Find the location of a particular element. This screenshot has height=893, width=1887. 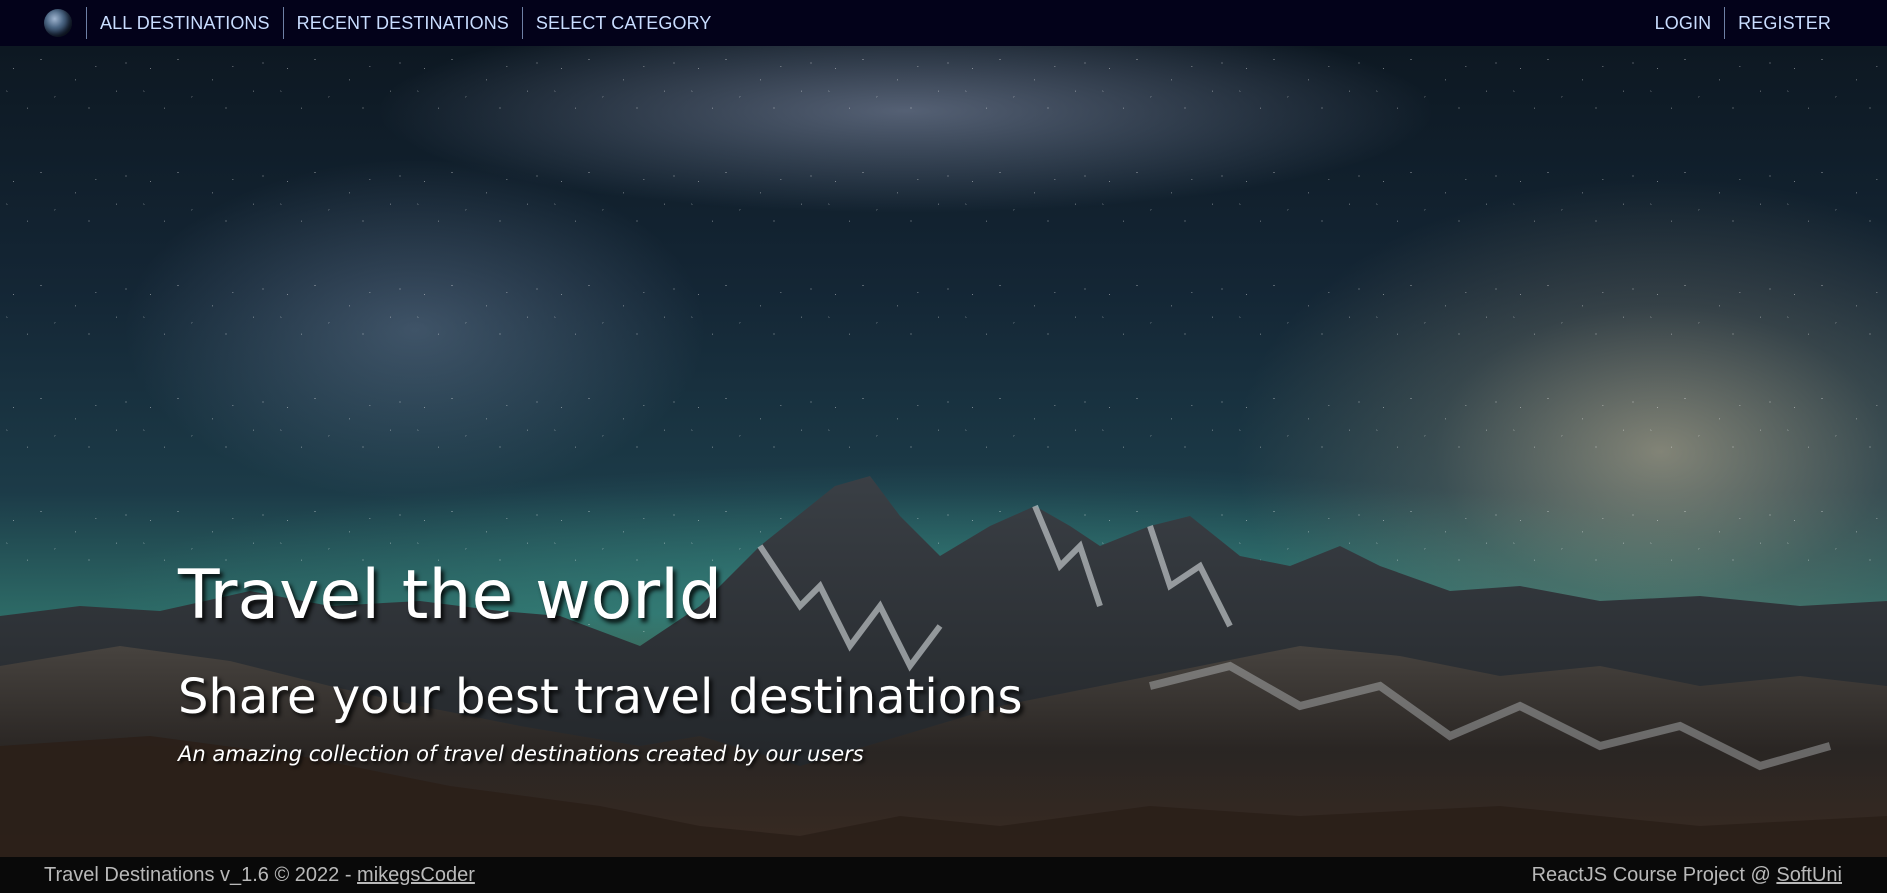

nav-link-select-category: SELECT CATEGORY is located at coordinates (624, 23).